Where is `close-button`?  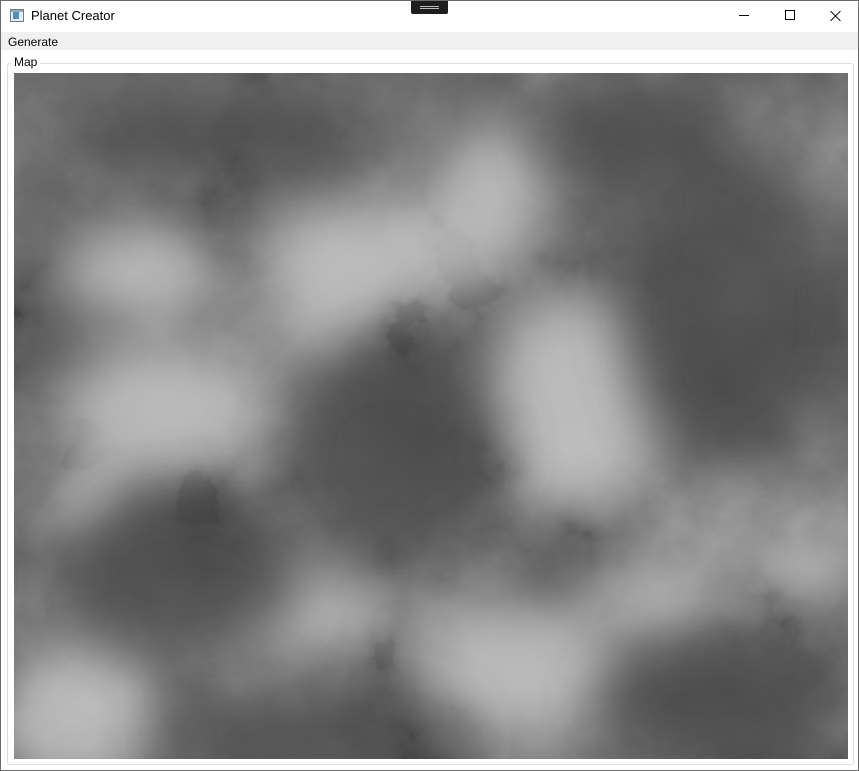
close-button is located at coordinates (835, 16).